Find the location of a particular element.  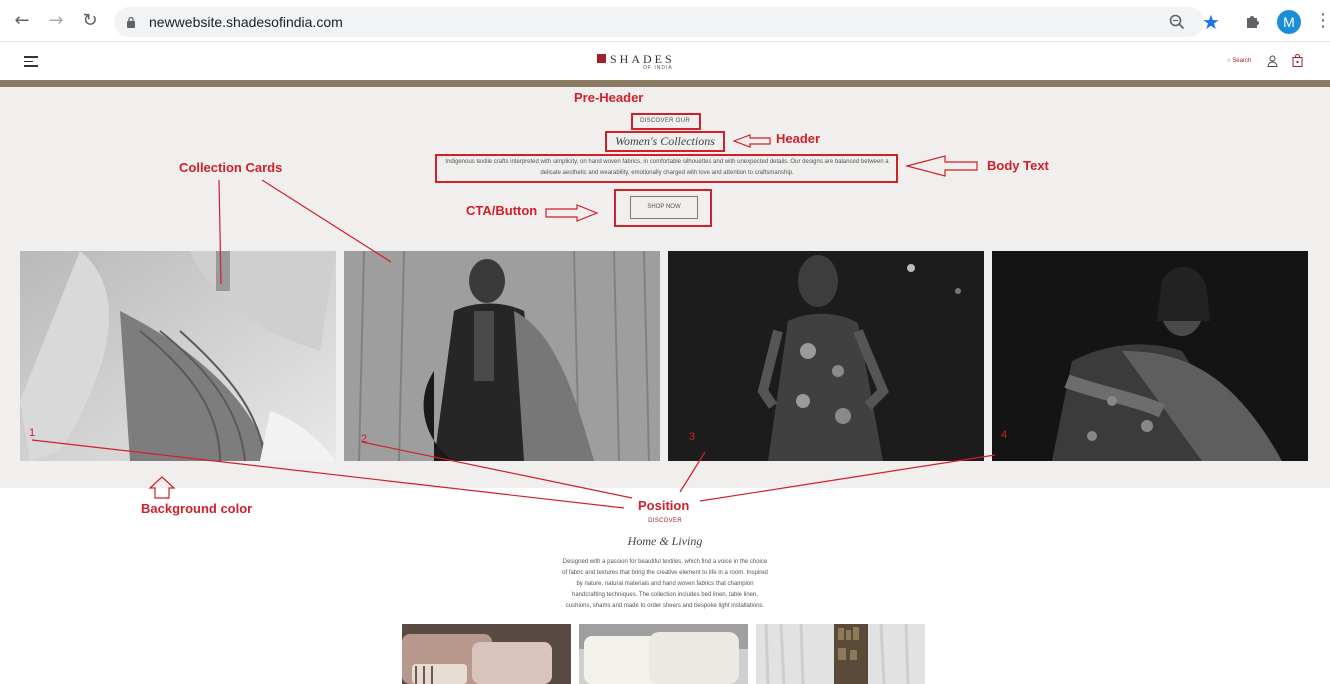

home-living-preheader: DISCOVER is located at coordinates (665, 521).